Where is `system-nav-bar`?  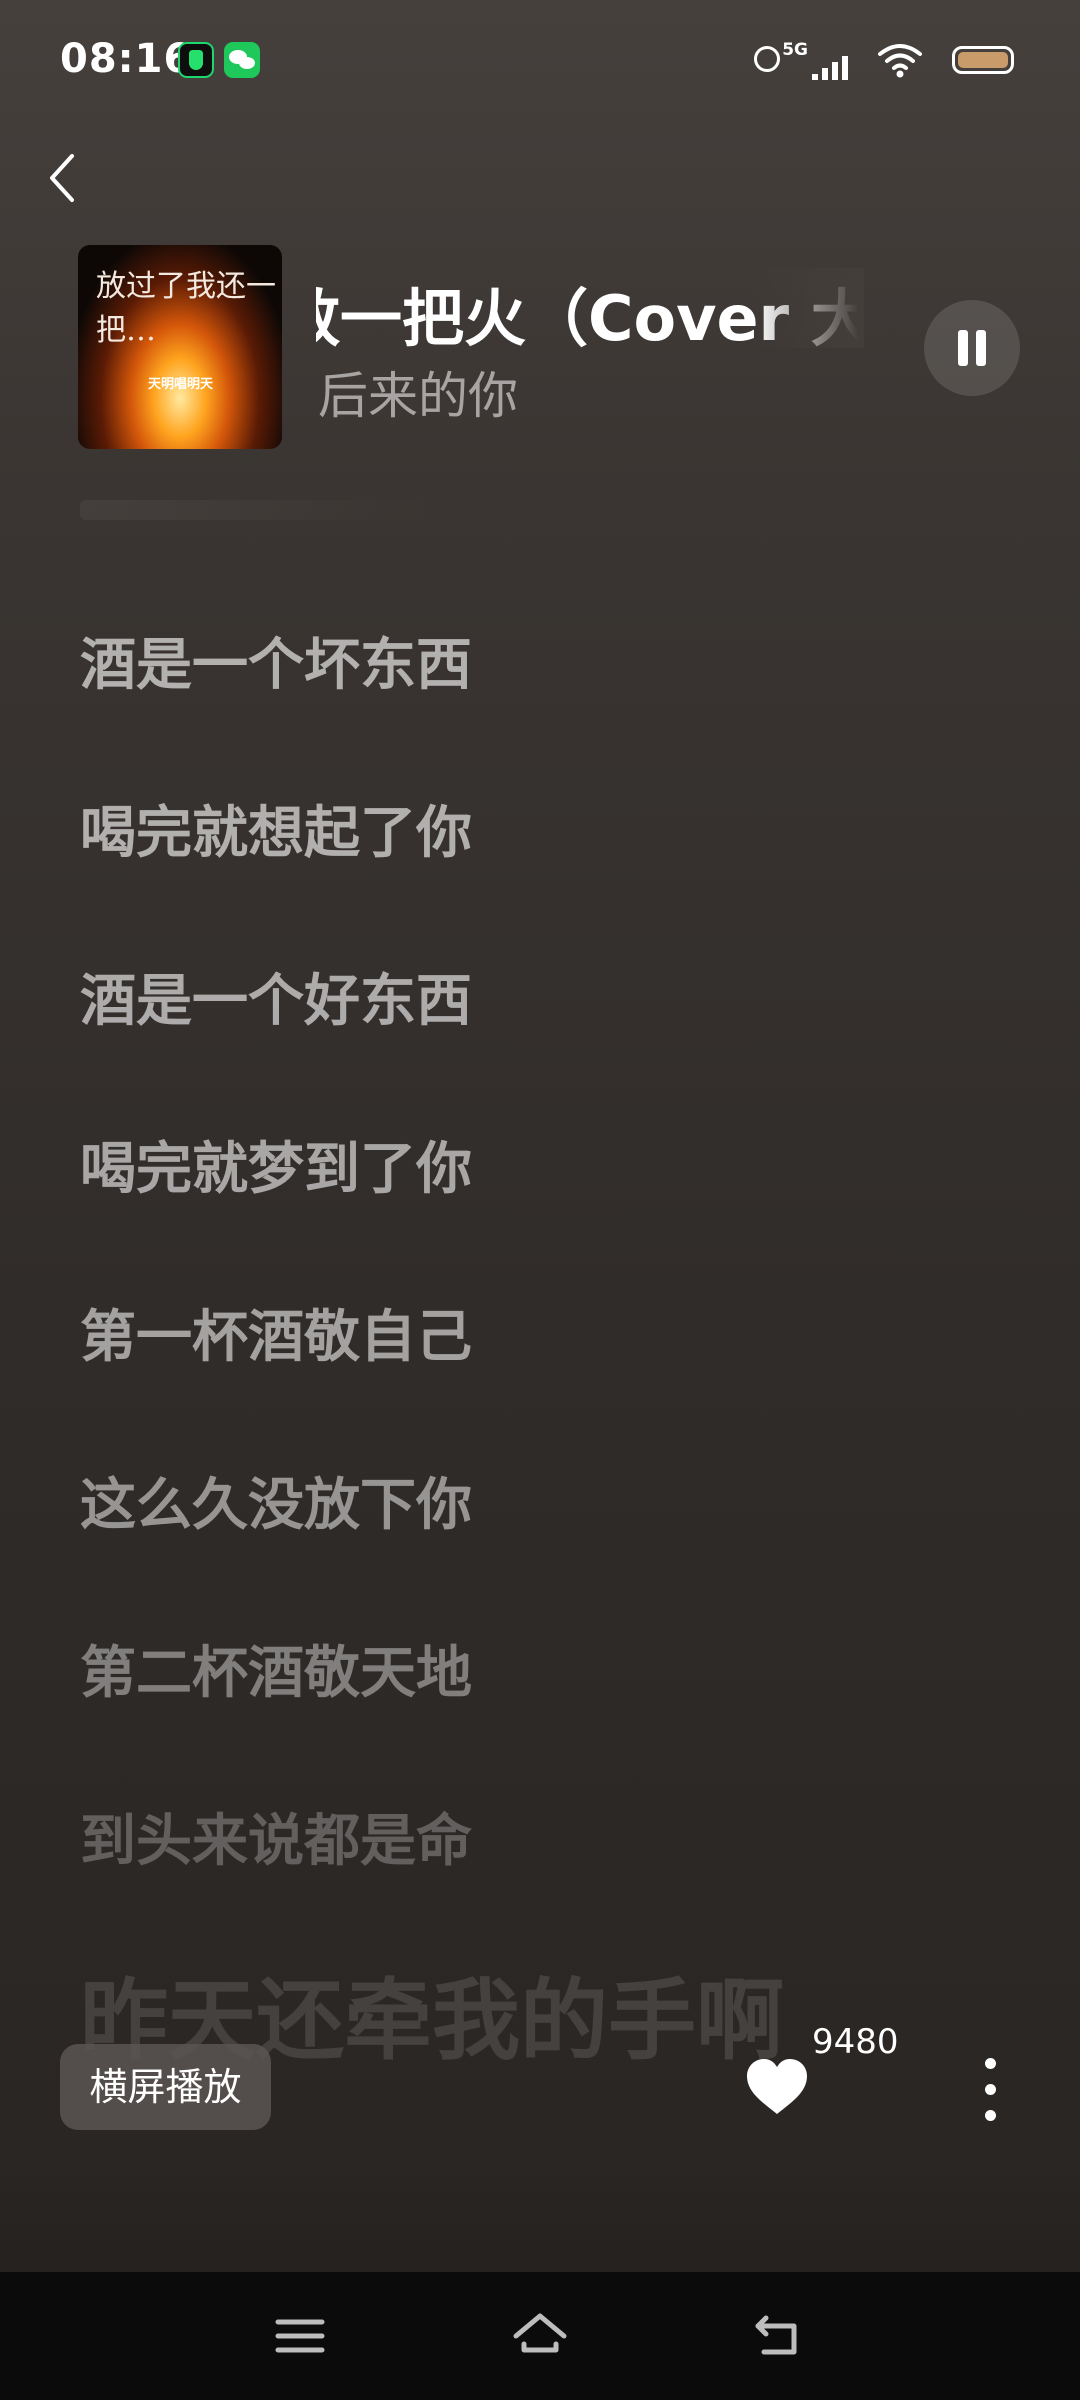 system-nav-bar is located at coordinates (540, 2336).